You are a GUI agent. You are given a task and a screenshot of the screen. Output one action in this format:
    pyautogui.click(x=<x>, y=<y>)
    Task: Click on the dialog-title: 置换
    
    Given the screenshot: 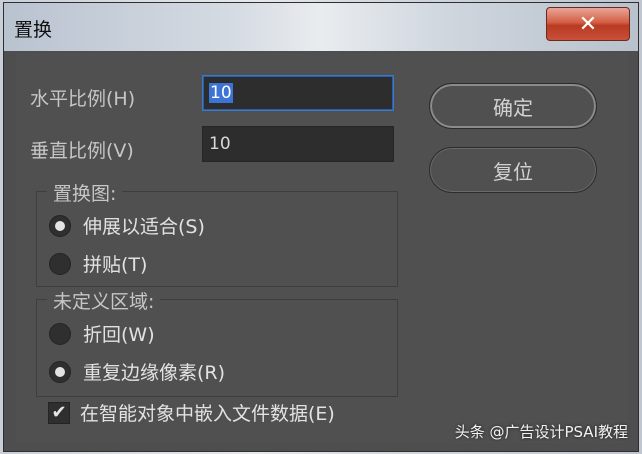 What is the action you would take?
    pyautogui.click(x=33, y=30)
    